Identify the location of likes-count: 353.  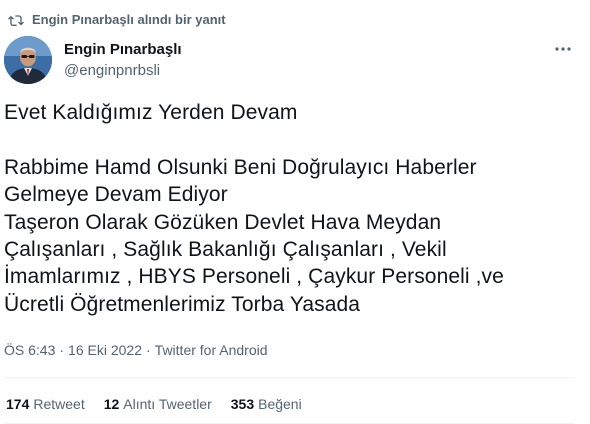
(242, 404).